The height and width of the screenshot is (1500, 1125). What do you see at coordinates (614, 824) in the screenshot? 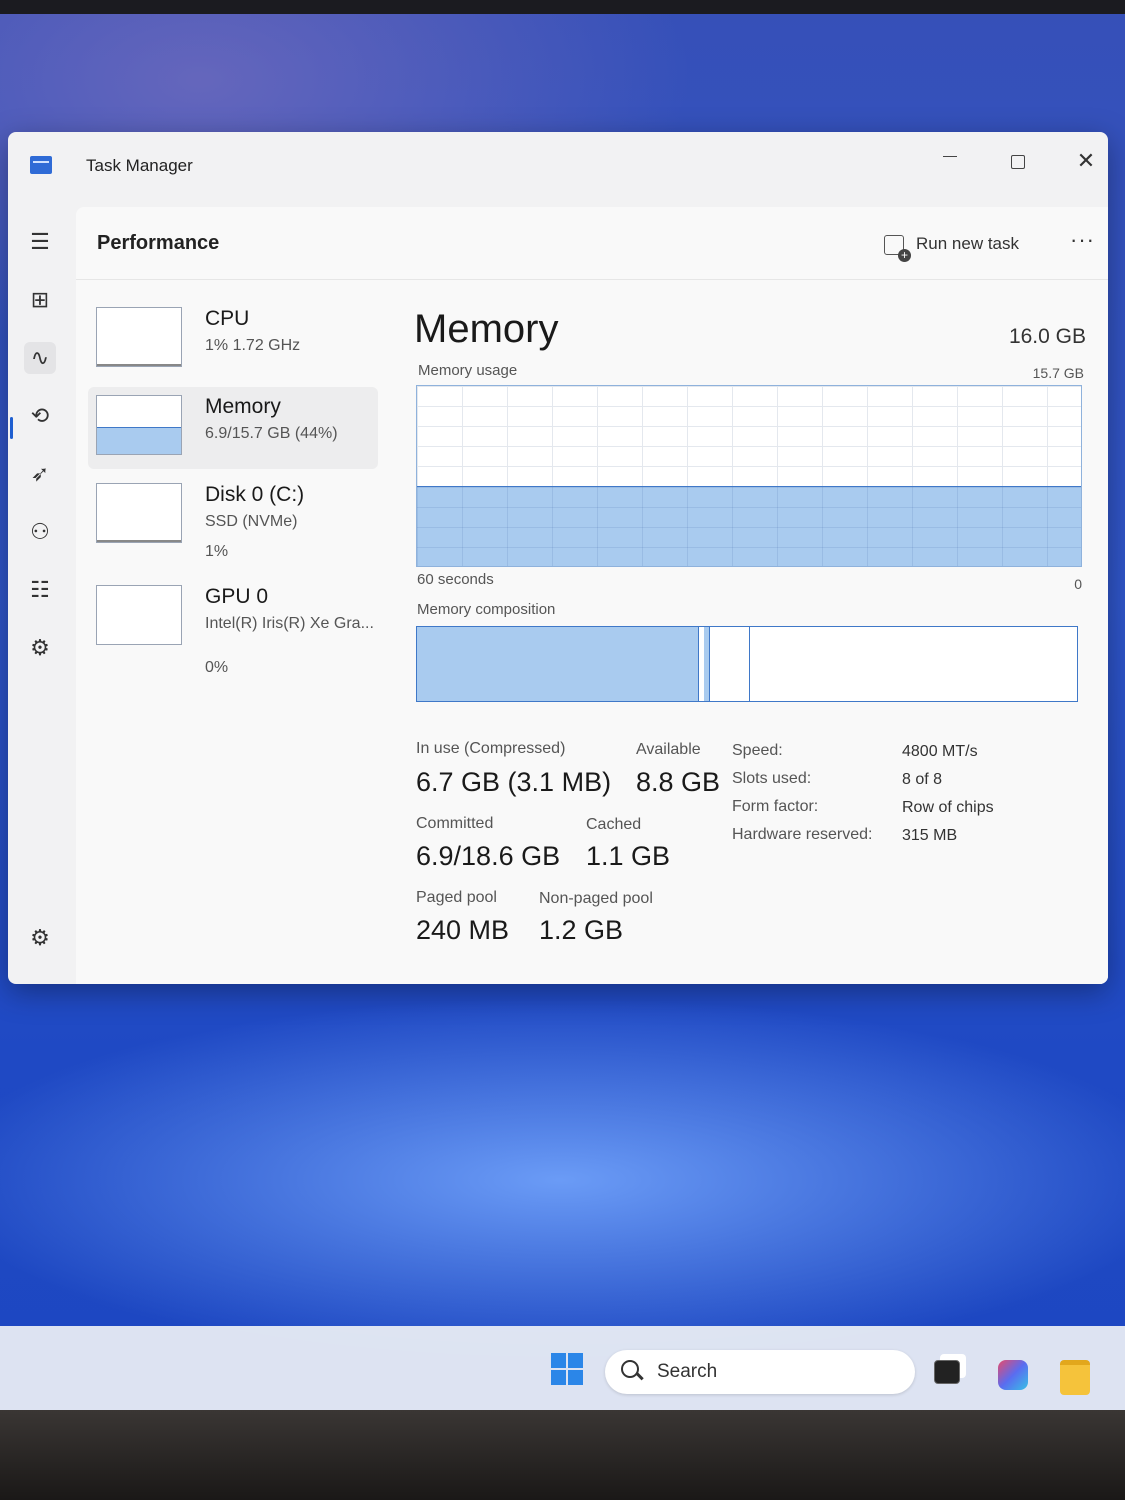
I see `cached-label: Cached` at bounding box center [614, 824].